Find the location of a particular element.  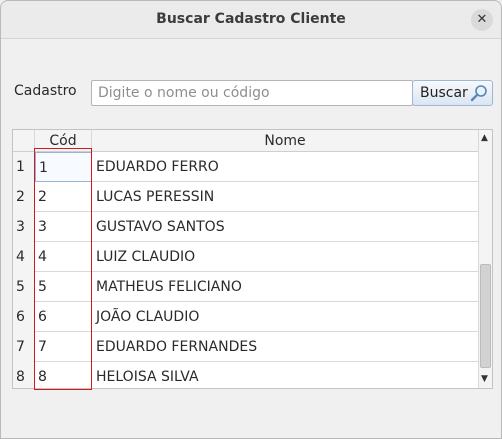

cell-nome: GUSTAVO SANTOS is located at coordinates (285, 227).